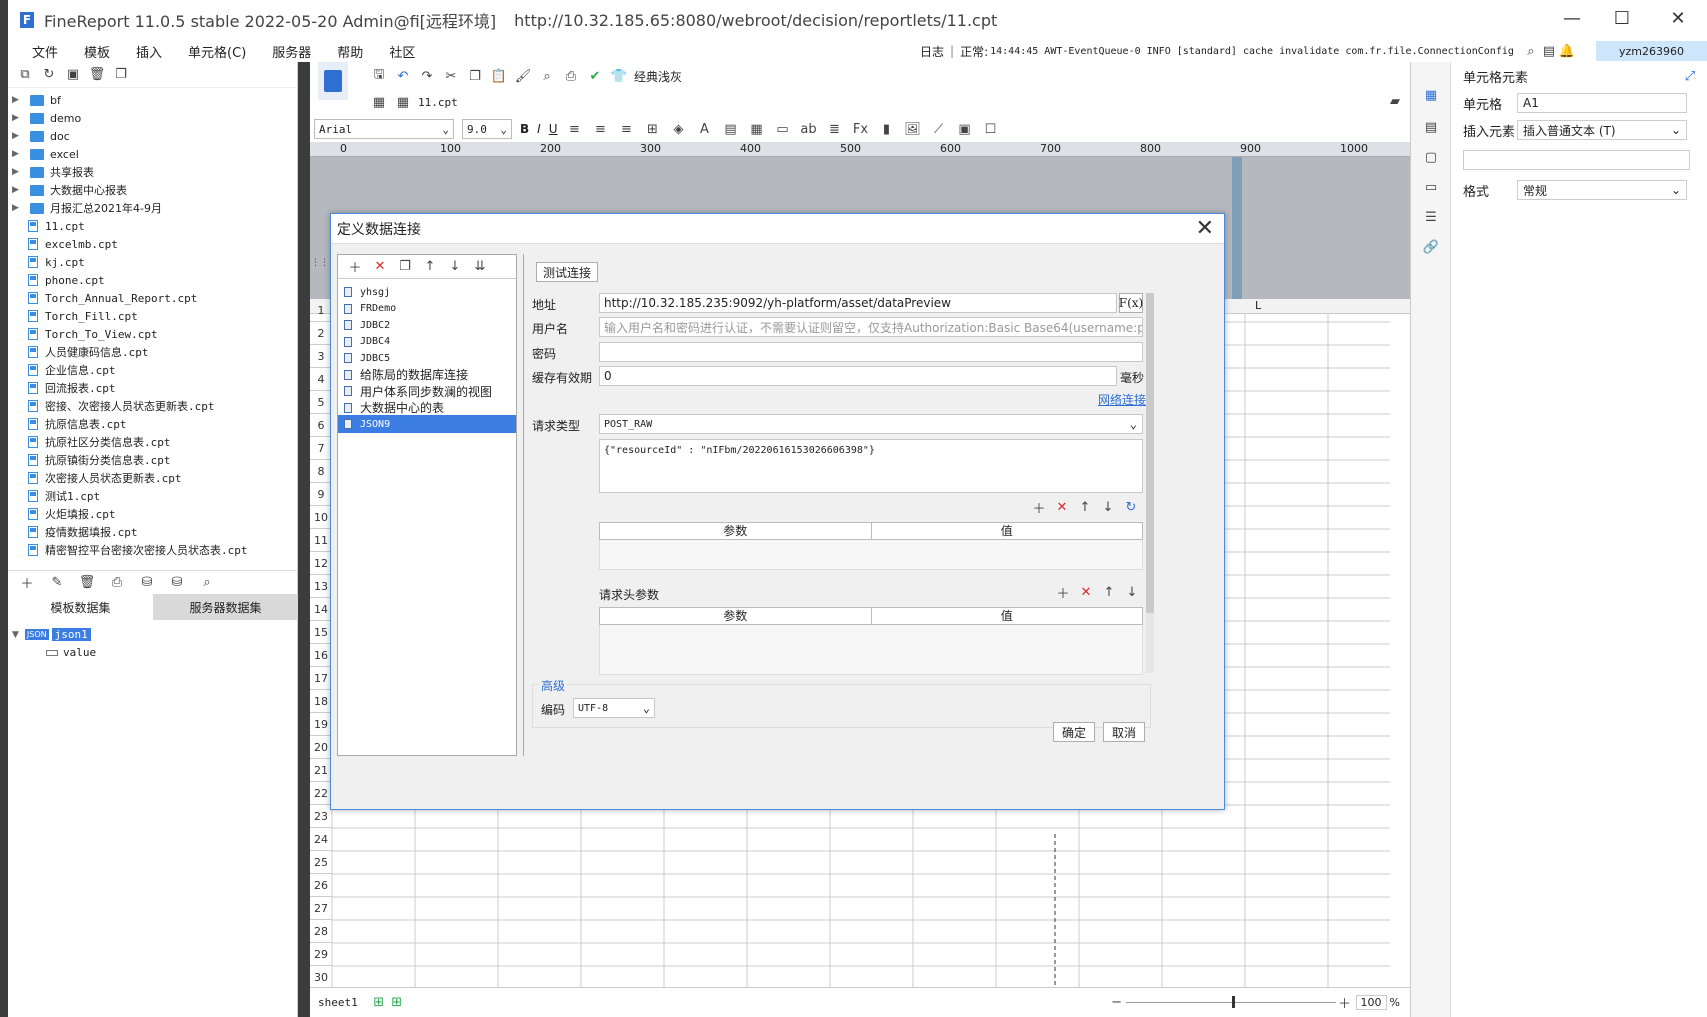  What do you see at coordinates (427, 408) in the screenshot?
I see `connection-item: 大数据中心的表` at bounding box center [427, 408].